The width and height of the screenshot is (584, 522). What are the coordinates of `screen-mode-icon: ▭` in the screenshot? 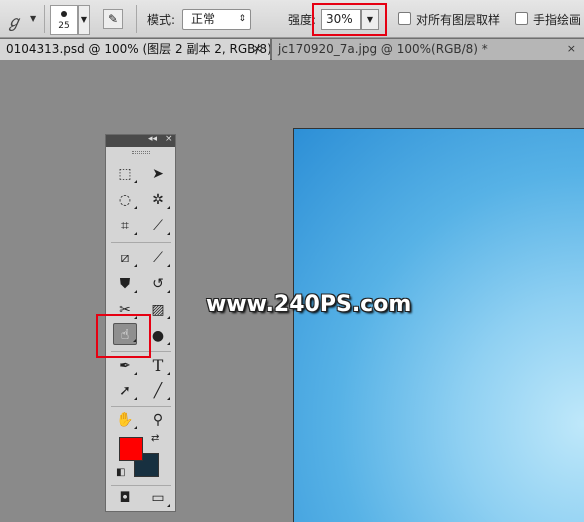 It's located at (158, 498).